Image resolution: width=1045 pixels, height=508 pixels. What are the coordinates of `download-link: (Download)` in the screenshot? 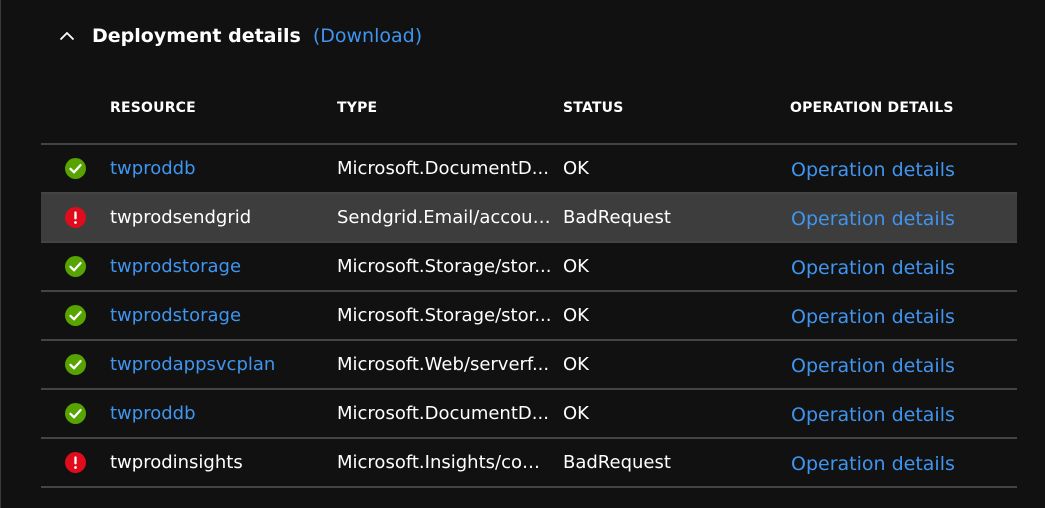 It's located at (367, 36).